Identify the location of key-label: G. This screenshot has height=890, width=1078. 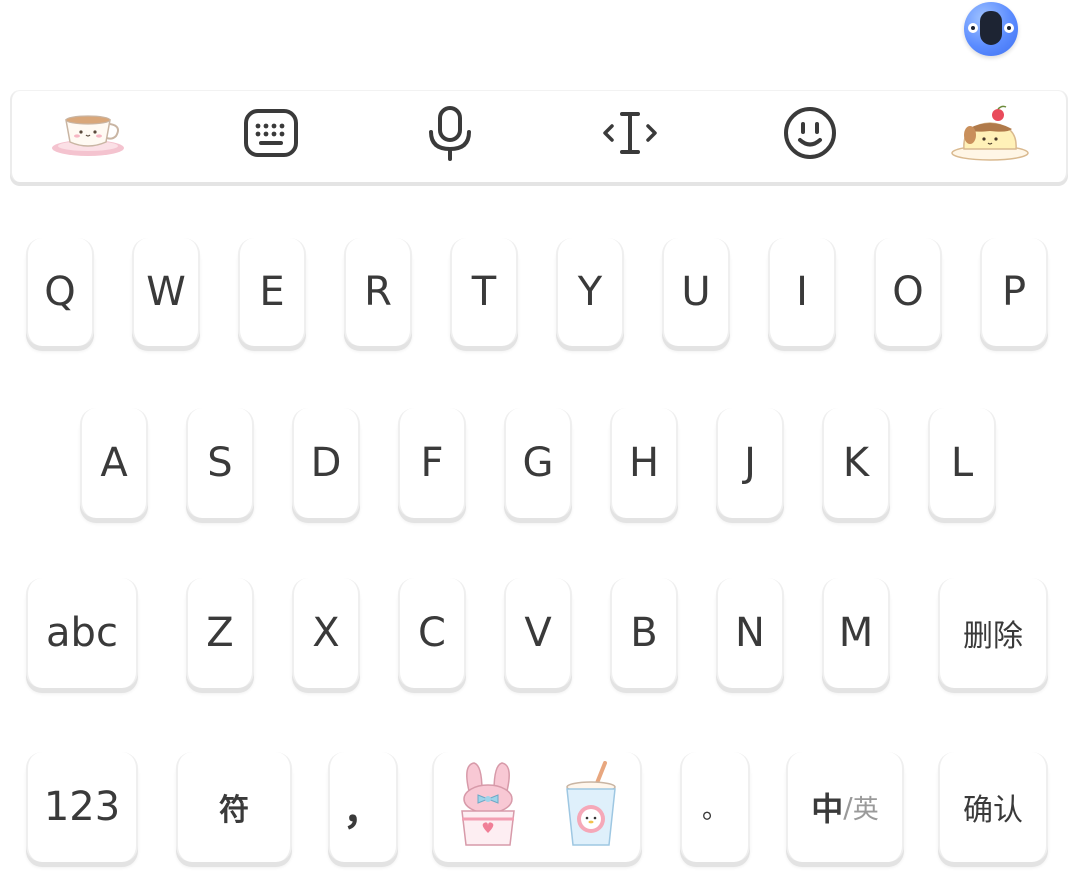
(538, 463).